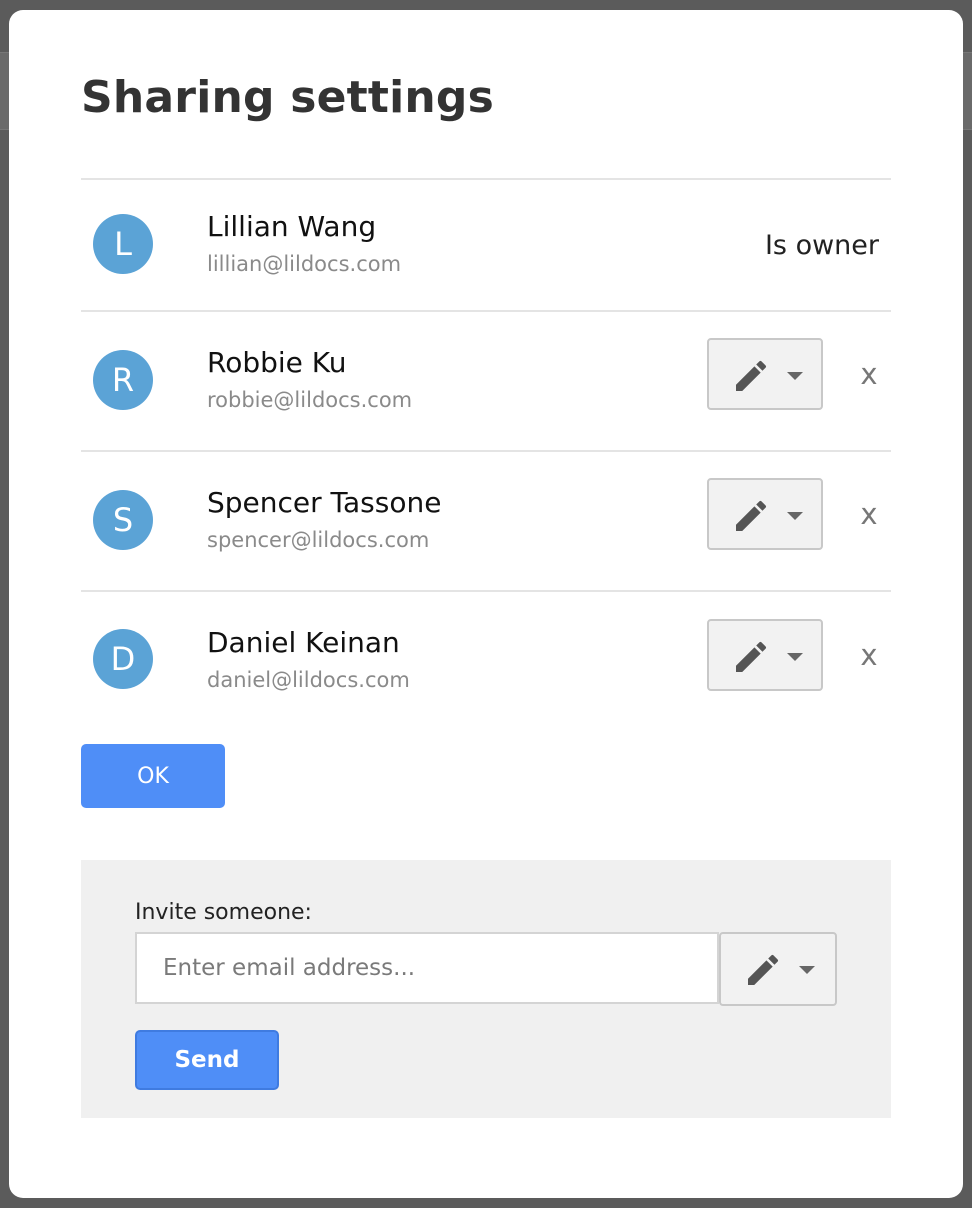  I want to click on user-name: Daniel Keinan, so click(303, 642).